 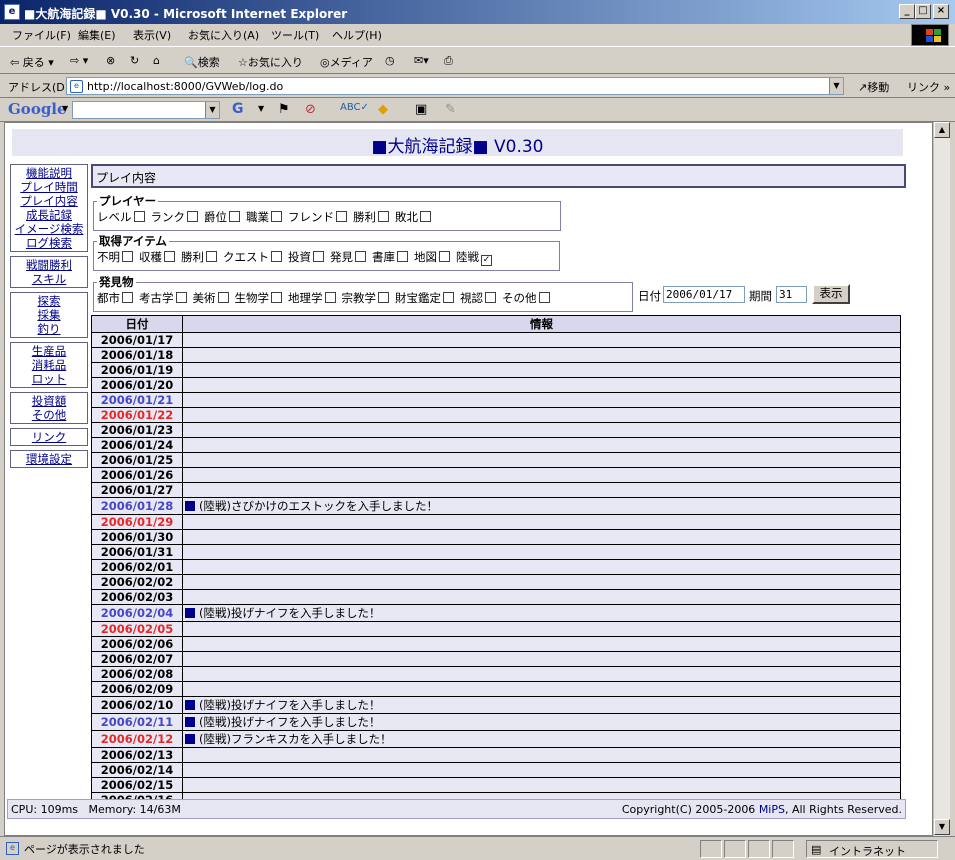 What do you see at coordinates (390, 60) in the screenshot?
I see `history-icon: ◷` at bounding box center [390, 60].